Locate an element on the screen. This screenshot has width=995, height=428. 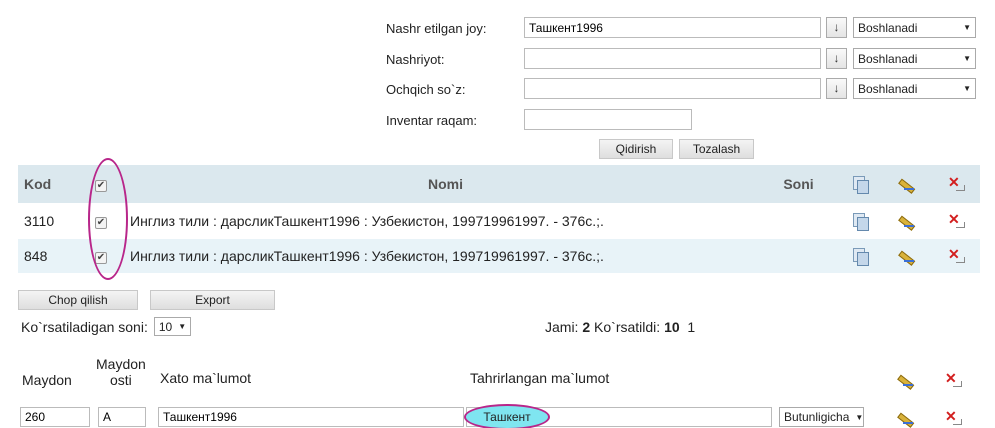
inventory-row: Inventar raqam: is located at coordinates (539, 120).